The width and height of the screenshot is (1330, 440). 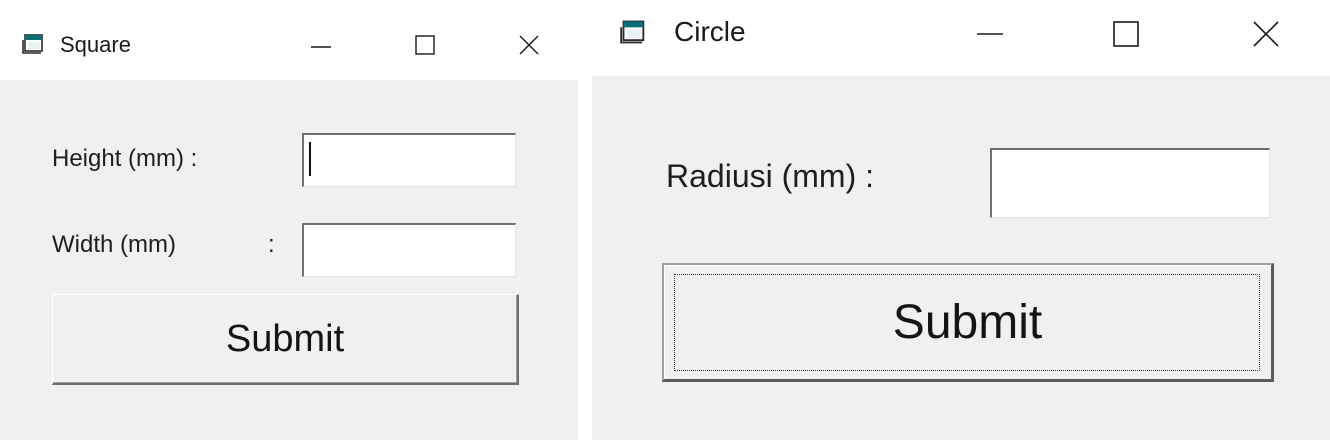 What do you see at coordinates (634, 32) in the screenshot?
I see `circle-window-icon` at bounding box center [634, 32].